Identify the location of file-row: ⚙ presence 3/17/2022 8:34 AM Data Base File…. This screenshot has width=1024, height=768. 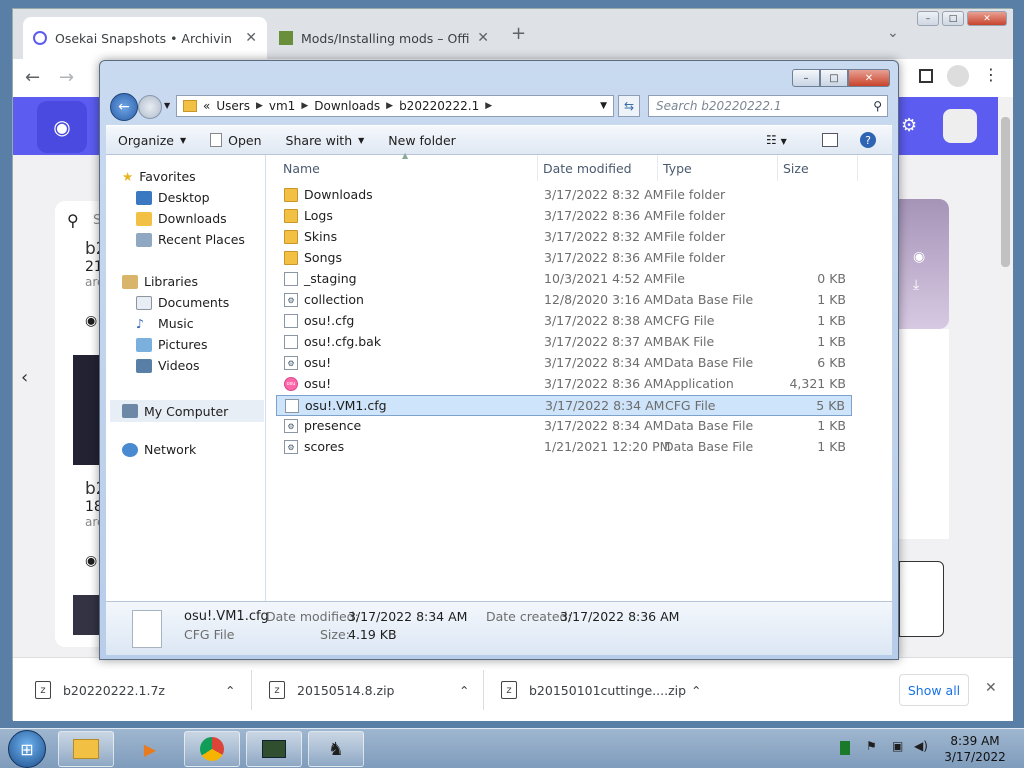
(564, 426).